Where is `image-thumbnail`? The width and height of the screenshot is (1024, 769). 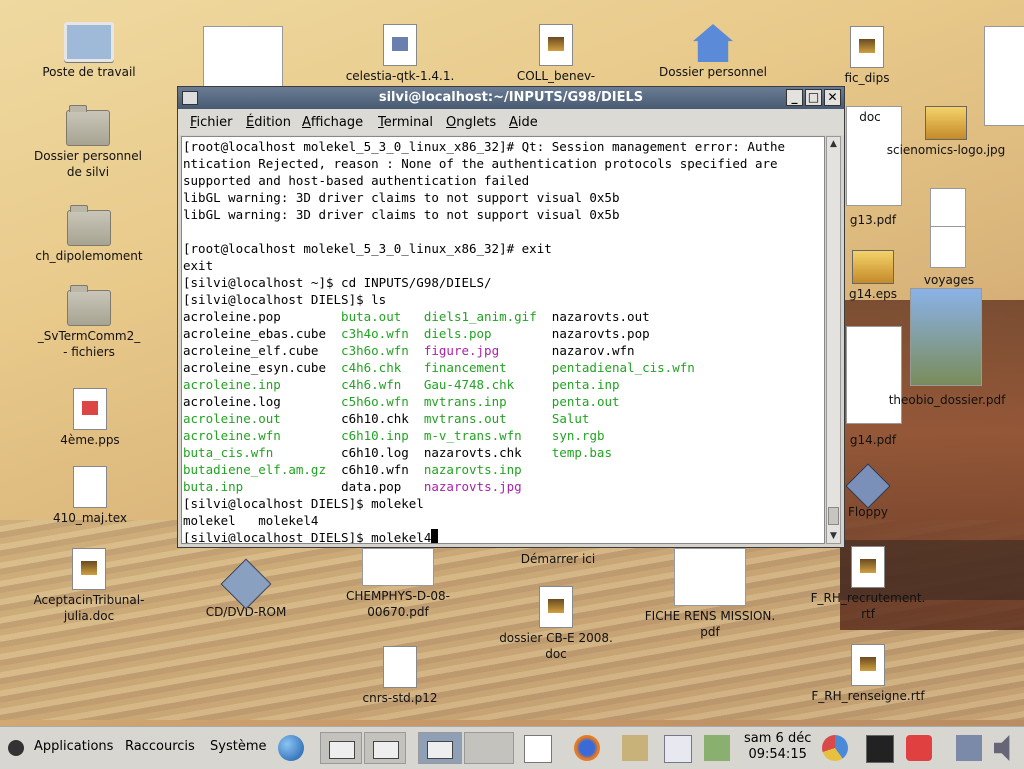
image-thumbnail is located at coordinates (946, 337).